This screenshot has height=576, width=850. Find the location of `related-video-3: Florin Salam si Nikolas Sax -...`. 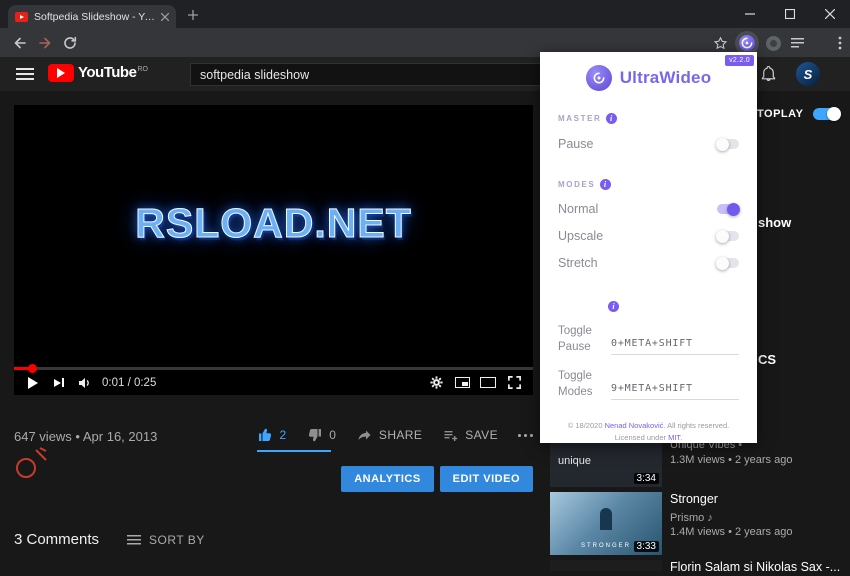

related-video-3: Florin Salam si Nikolas Sax -... is located at coordinates (700, 568).